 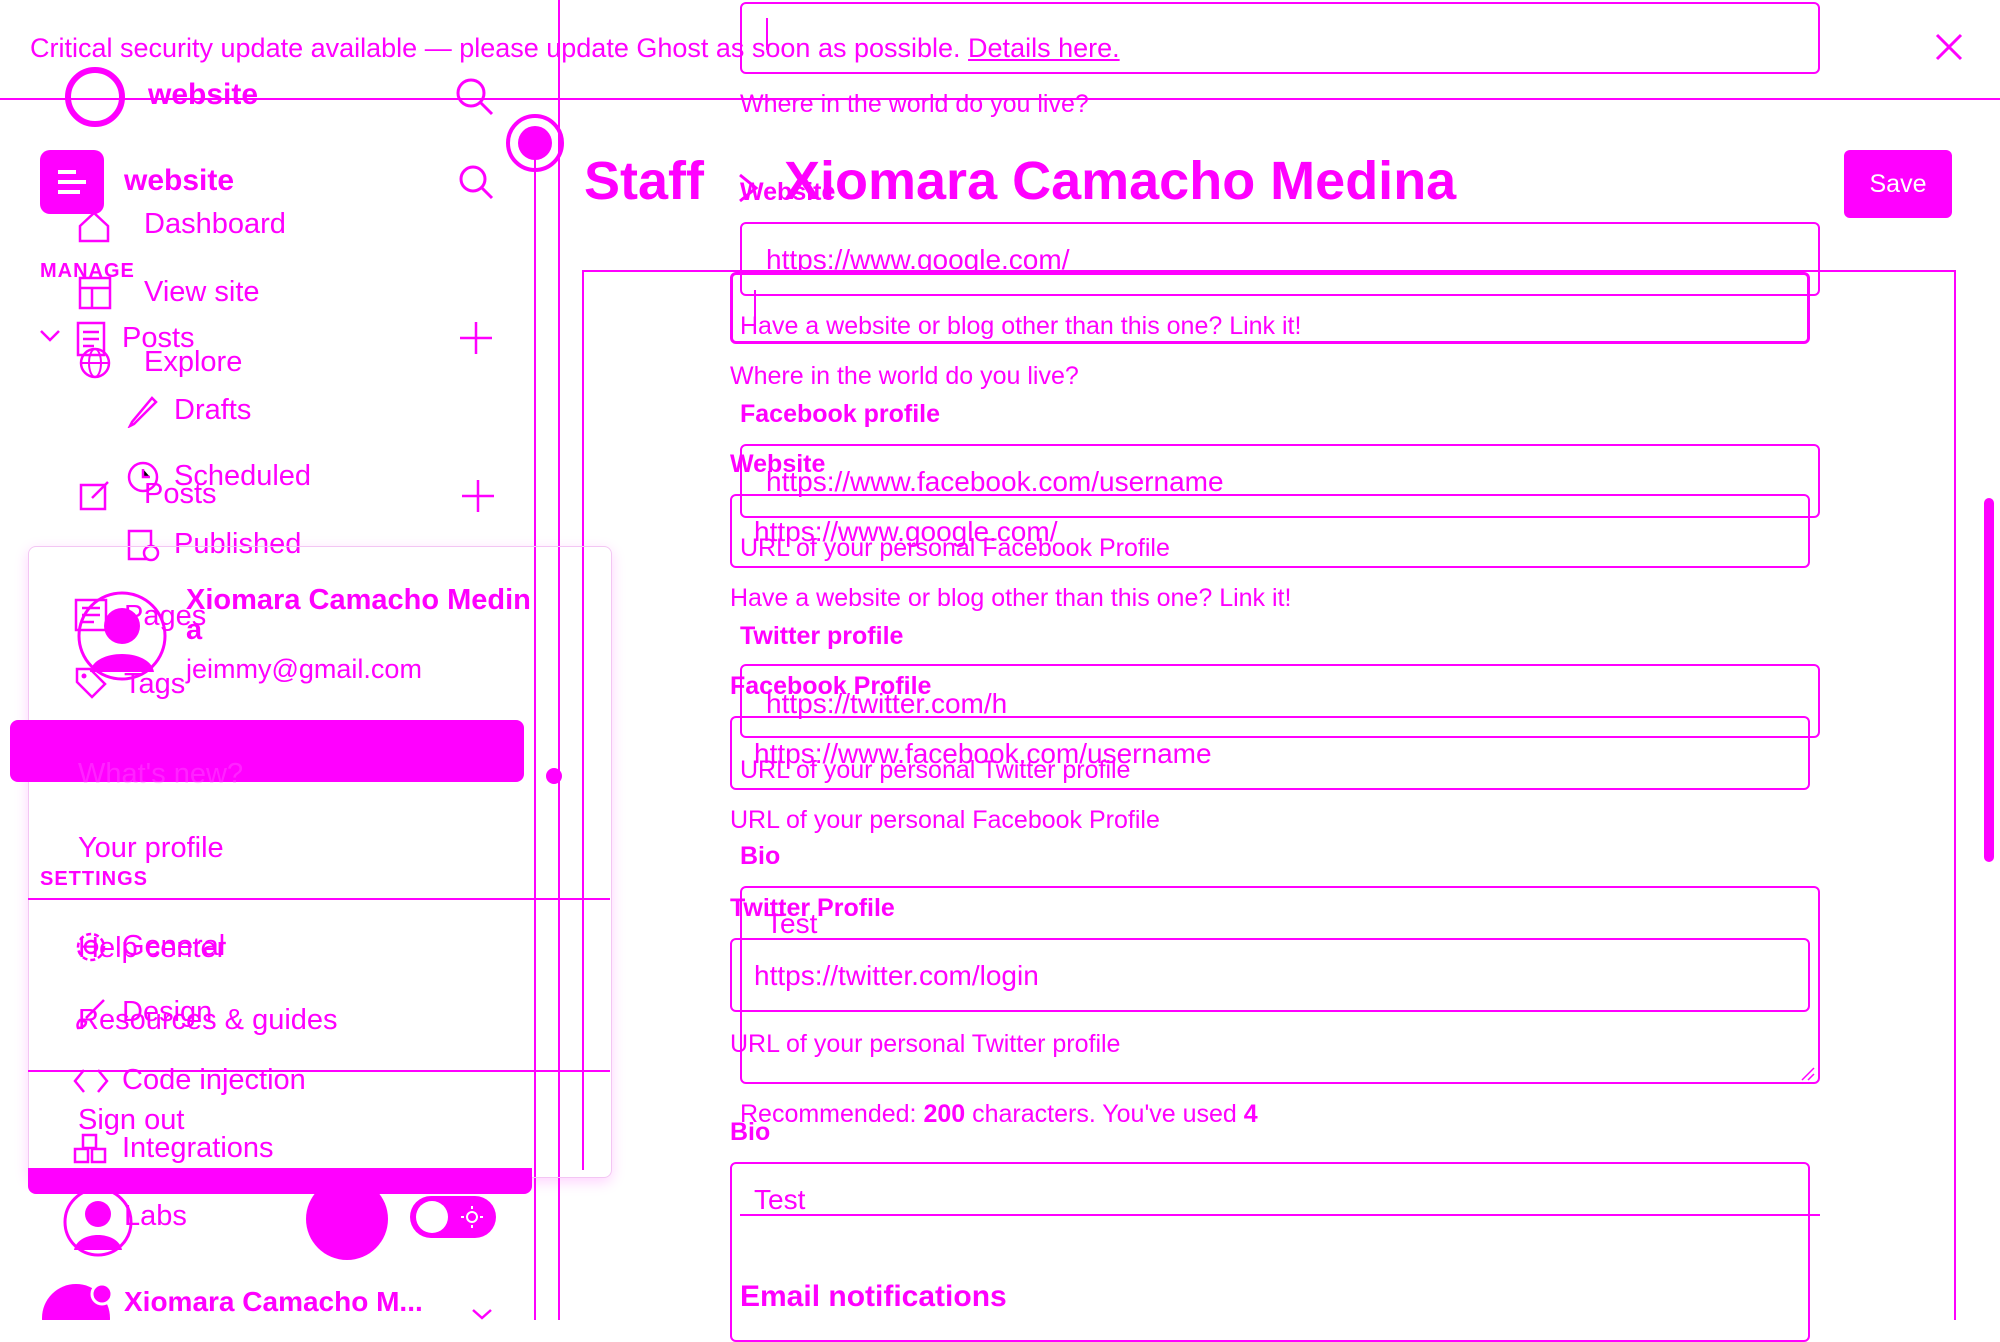 What do you see at coordinates (152, 948) in the screenshot?
I see `menu-help-center: Help center` at bounding box center [152, 948].